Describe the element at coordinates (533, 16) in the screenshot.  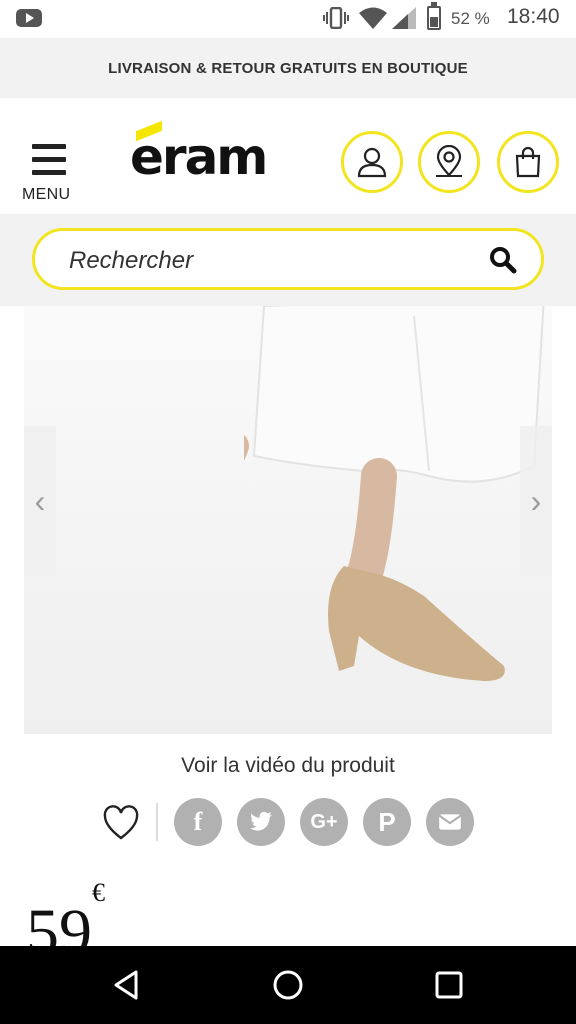
I see `clock: 18:40` at that location.